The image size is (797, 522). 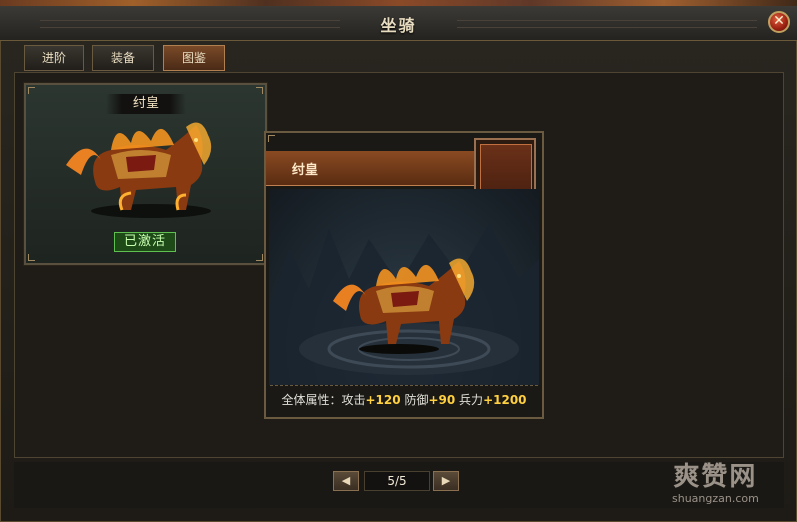 I want to click on stats-label: 全体属性：, so click(x=311, y=400).